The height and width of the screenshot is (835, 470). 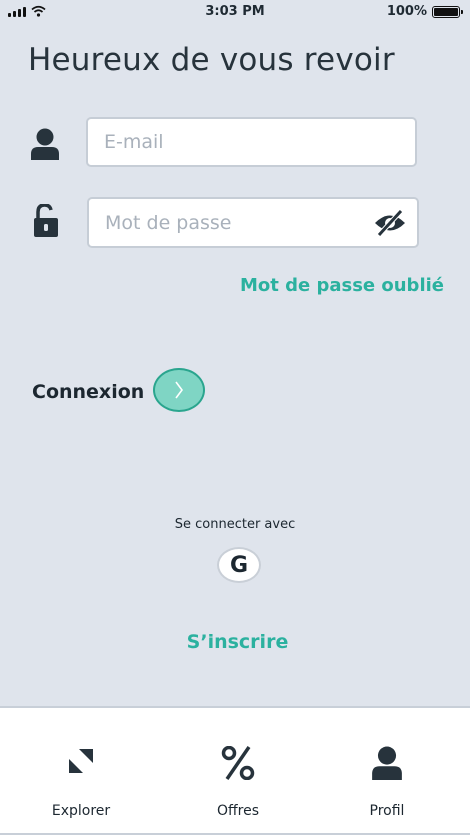 What do you see at coordinates (238, 763) in the screenshot?
I see `percent-icon` at bounding box center [238, 763].